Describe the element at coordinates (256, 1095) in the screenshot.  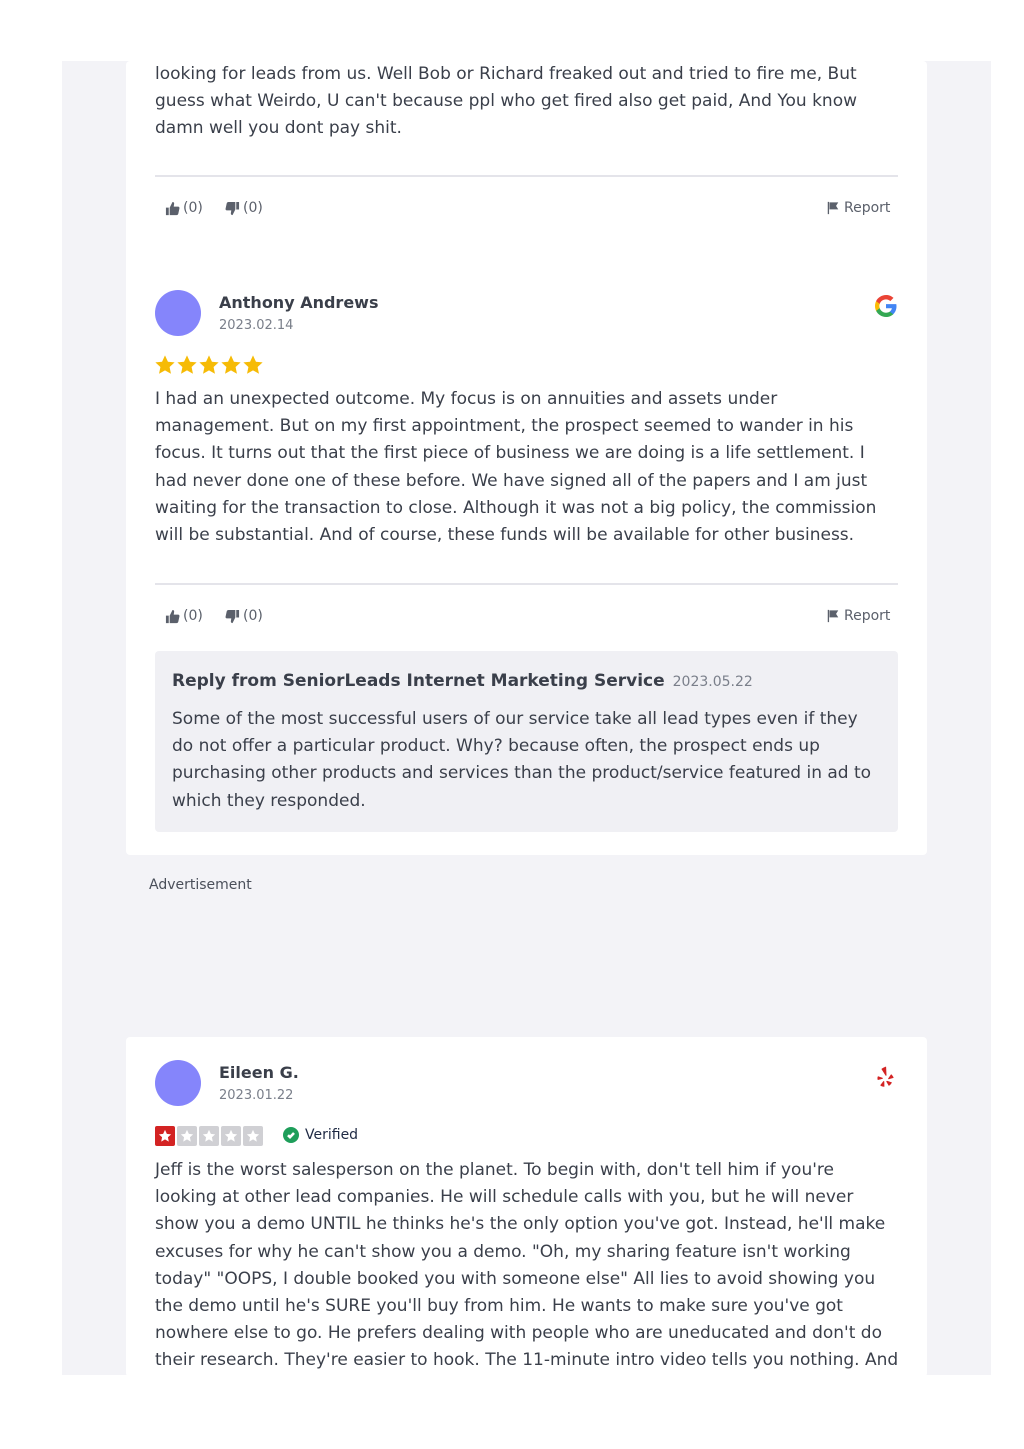
I see `review-date: 2023.01.22` at that location.